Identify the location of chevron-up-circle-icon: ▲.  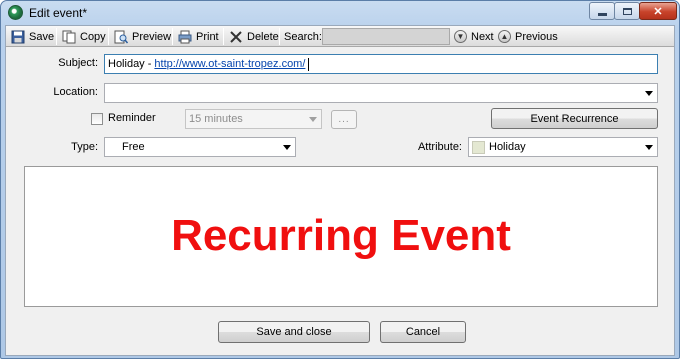
(504, 36).